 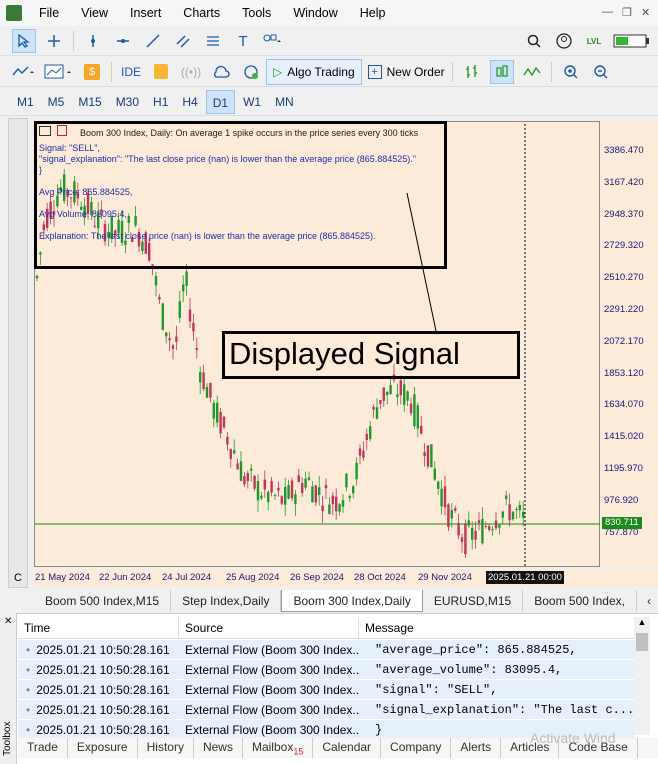 What do you see at coordinates (272, 747) in the screenshot?
I see `mailbox-label: Mailbox` at bounding box center [272, 747].